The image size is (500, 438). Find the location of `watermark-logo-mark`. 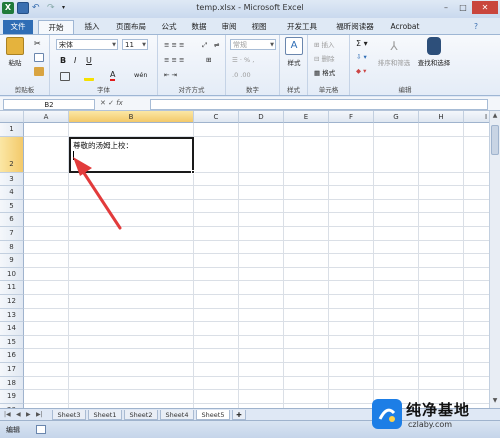

watermark-logo-mark is located at coordinates (387, 415).